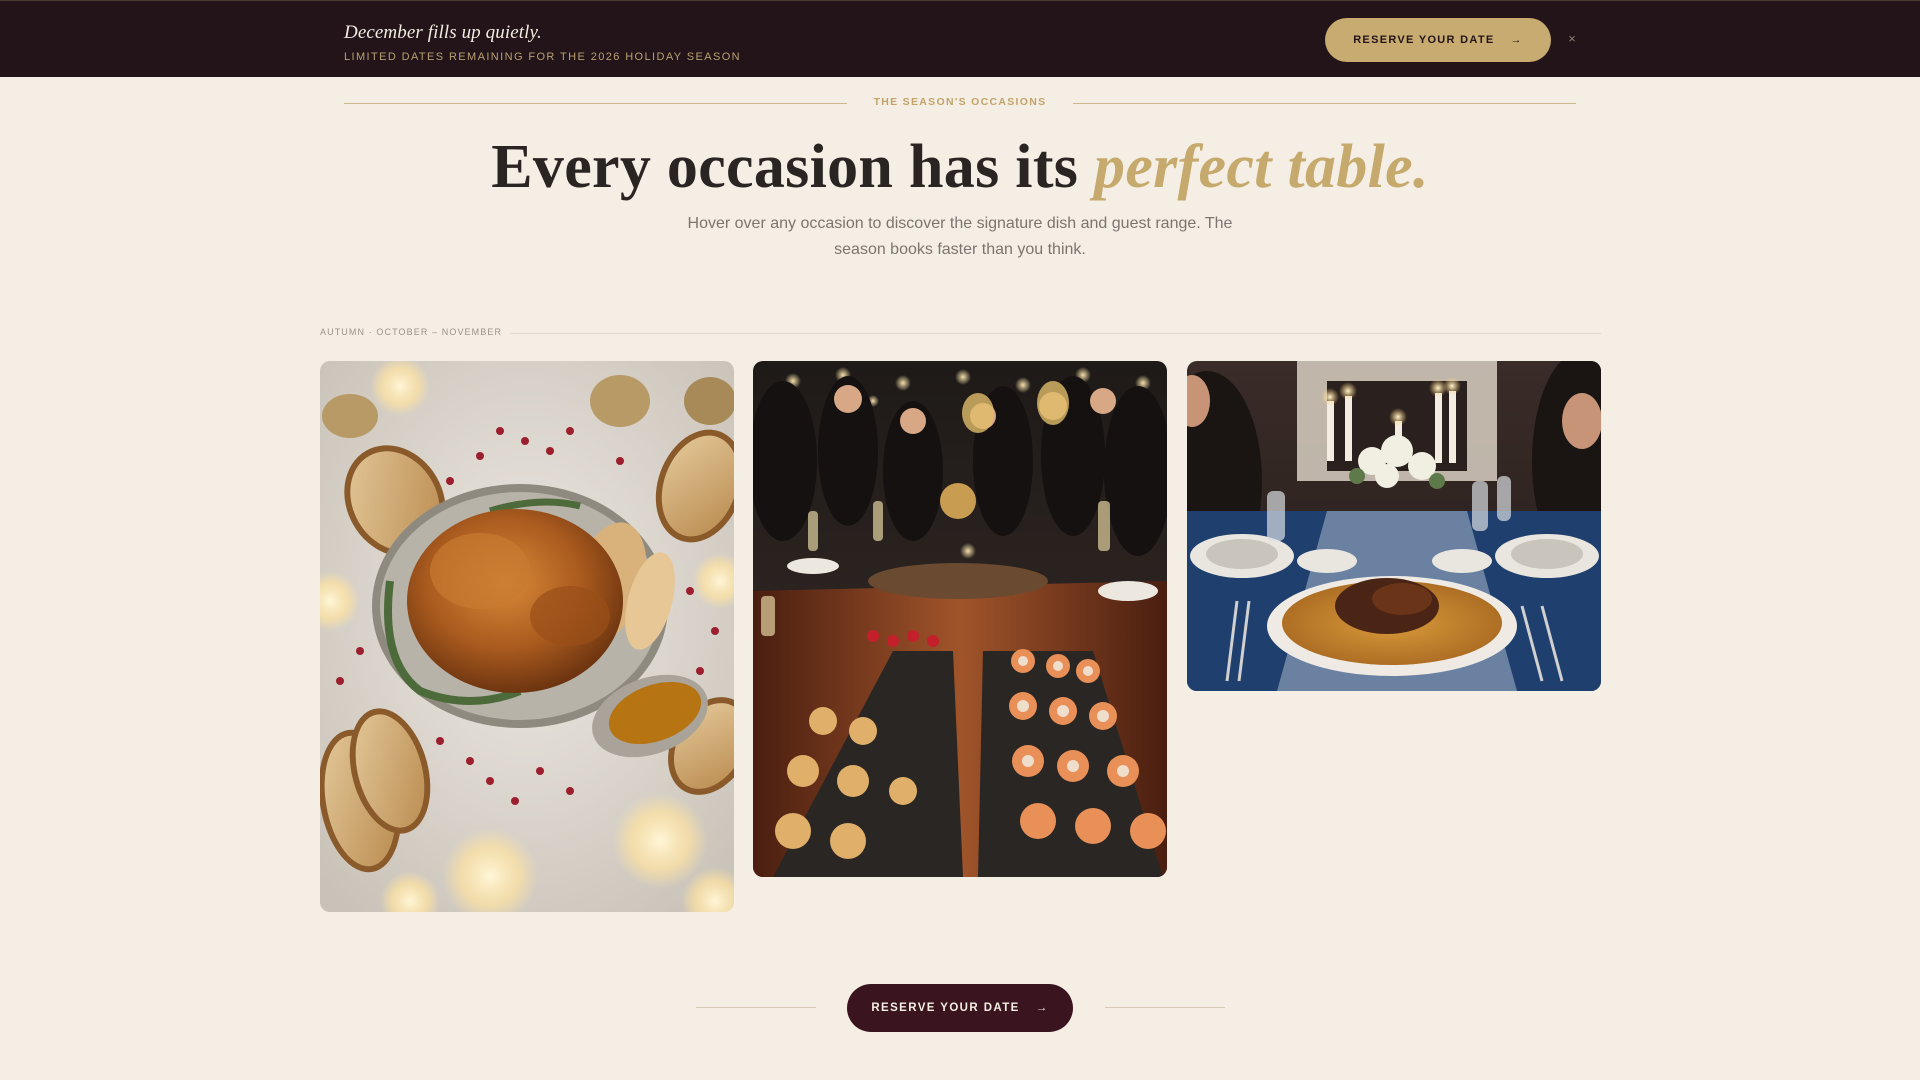 Image resolution: width=1920 pixels, height=1080 pixels. I want to click on occasion-card-cocktail-party, so click(960, 619).